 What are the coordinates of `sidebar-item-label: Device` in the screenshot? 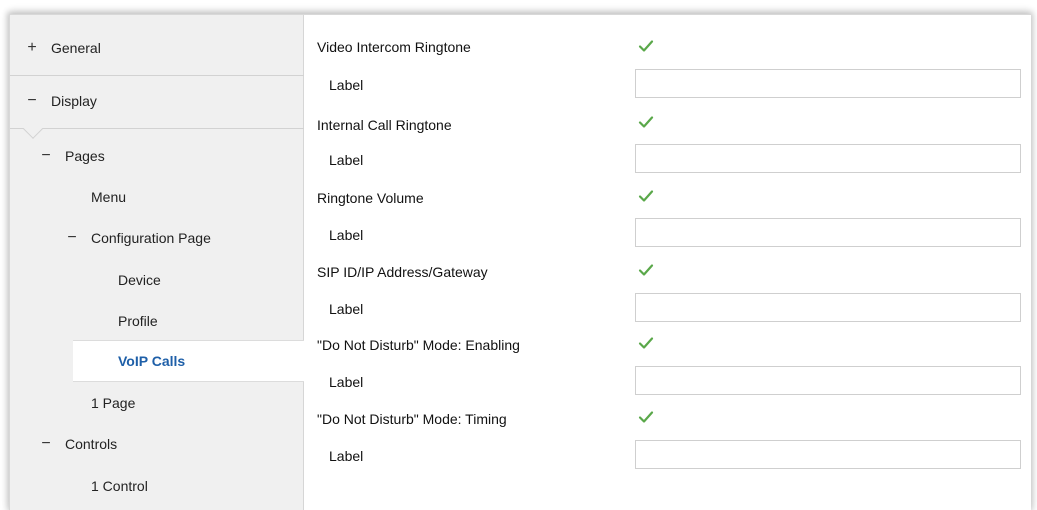 It's located at (139, 280).